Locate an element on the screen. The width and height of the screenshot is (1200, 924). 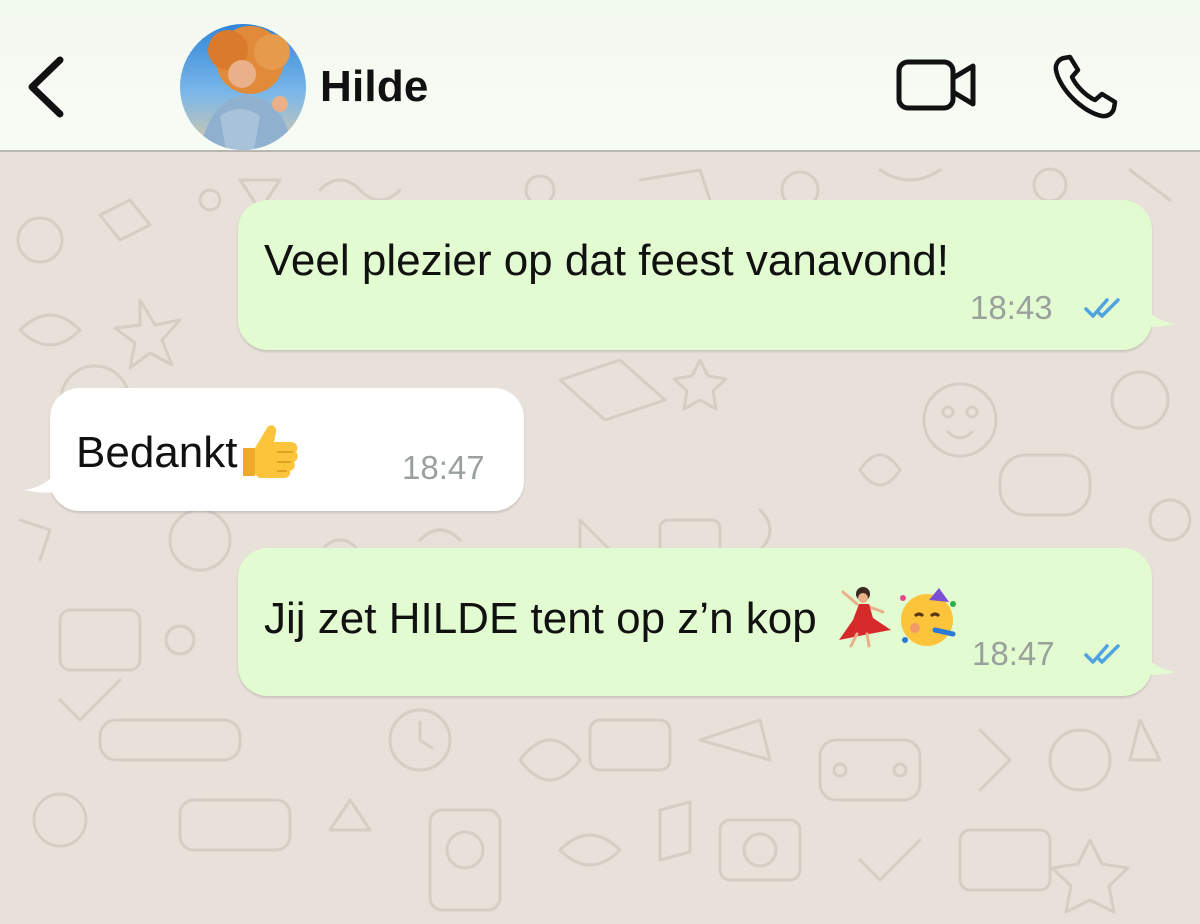
voice-call-button is located at coordinates (1085, 87).